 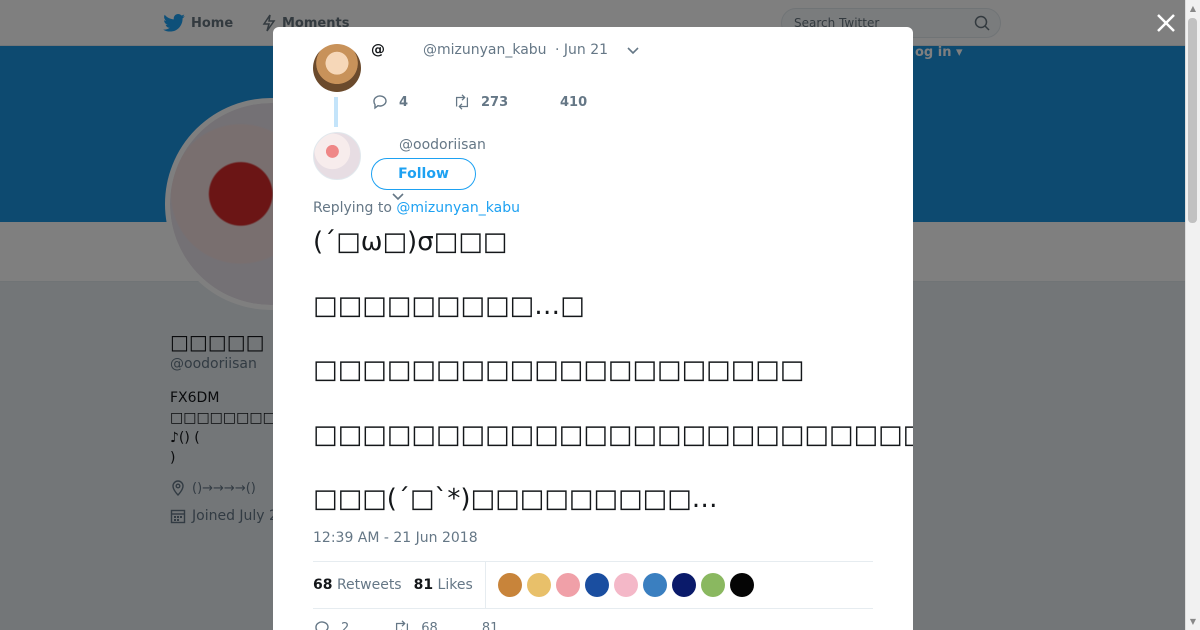 I want to click on tweet-author-avatar, so click(x=337, y=156).